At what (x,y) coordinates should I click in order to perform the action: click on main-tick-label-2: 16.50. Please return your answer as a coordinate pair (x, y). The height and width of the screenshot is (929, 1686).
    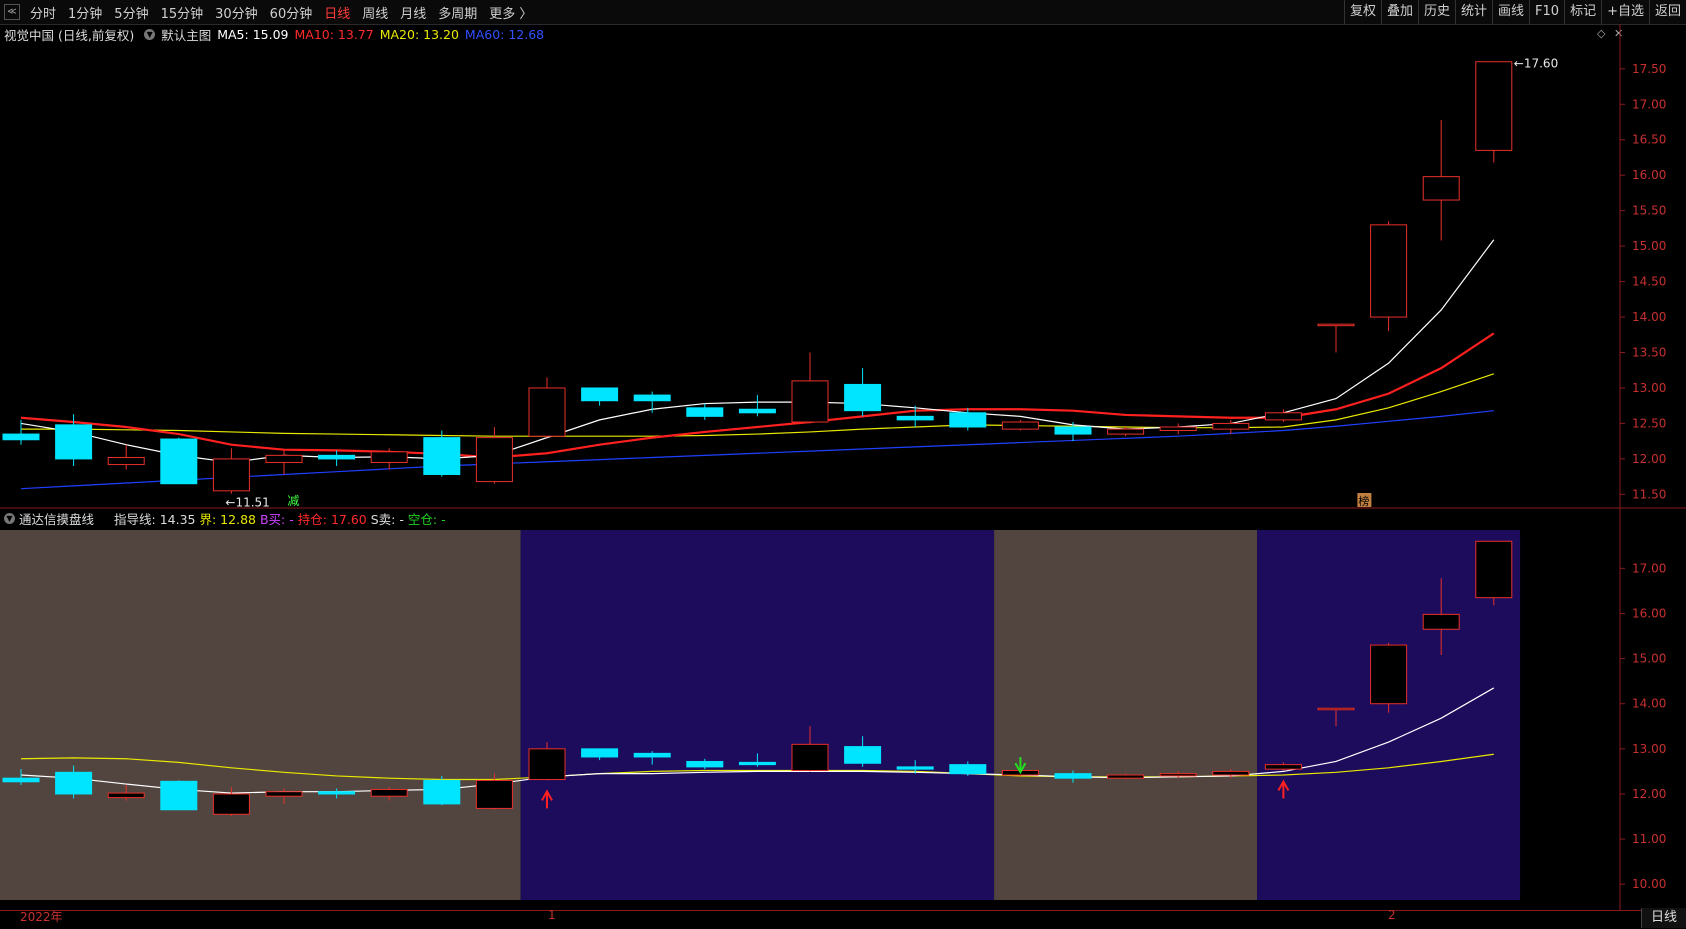
    Looking at the image, I should click on (1649, 140).